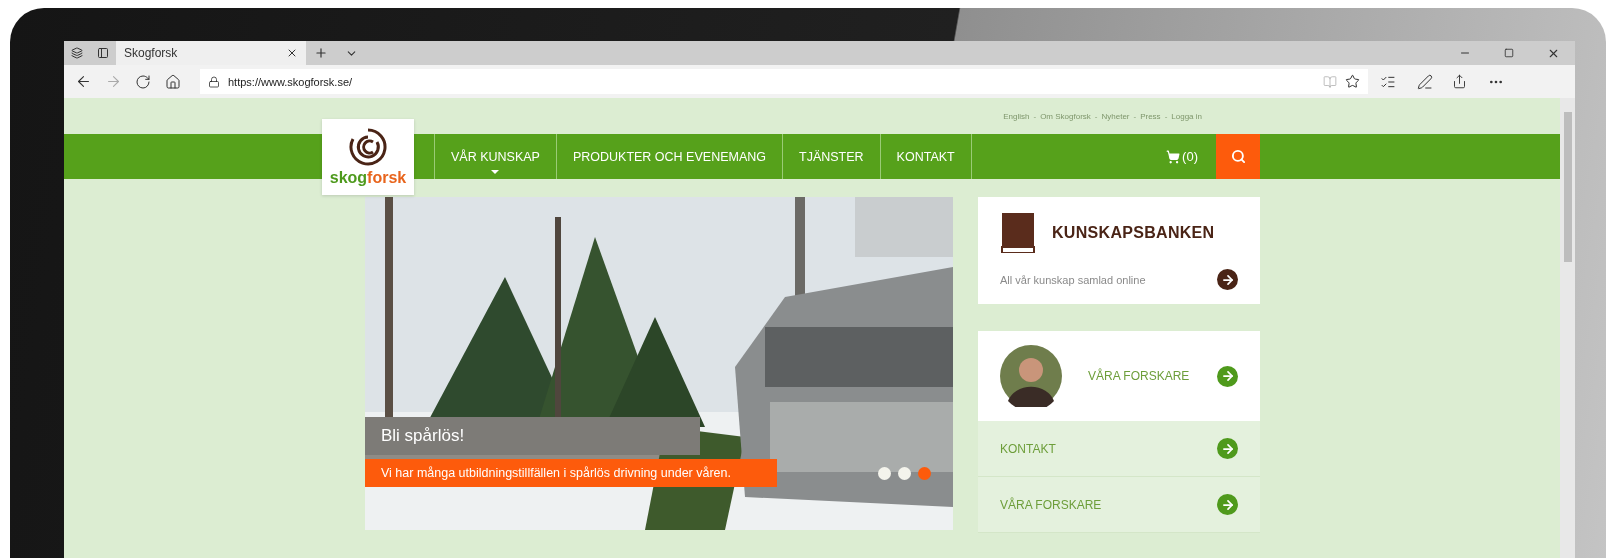 The image size is (1614, 558). What do you see at coordinates (1016, 116) in the screenshot?
I see `top-link: English` at bounding box center [1016, 116].